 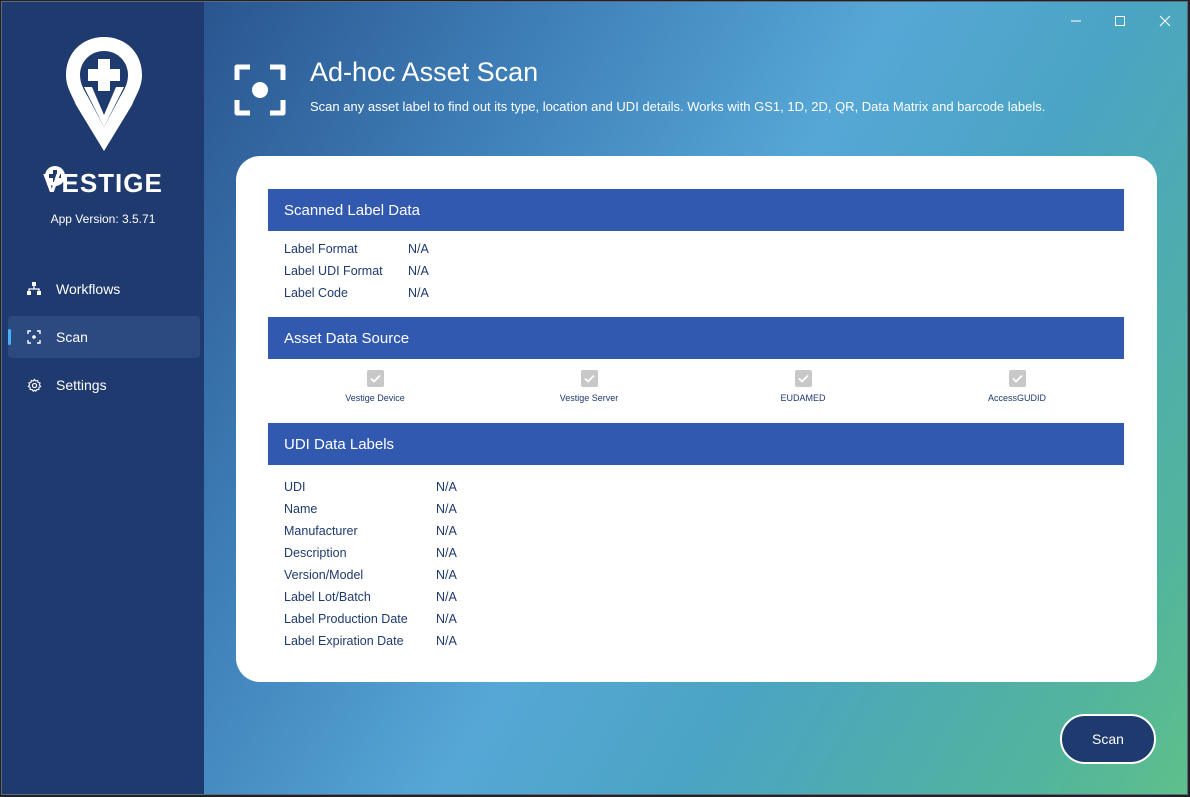 I want to click on sidebar-item-workflows: Workflows, so click(x=104, y=289).